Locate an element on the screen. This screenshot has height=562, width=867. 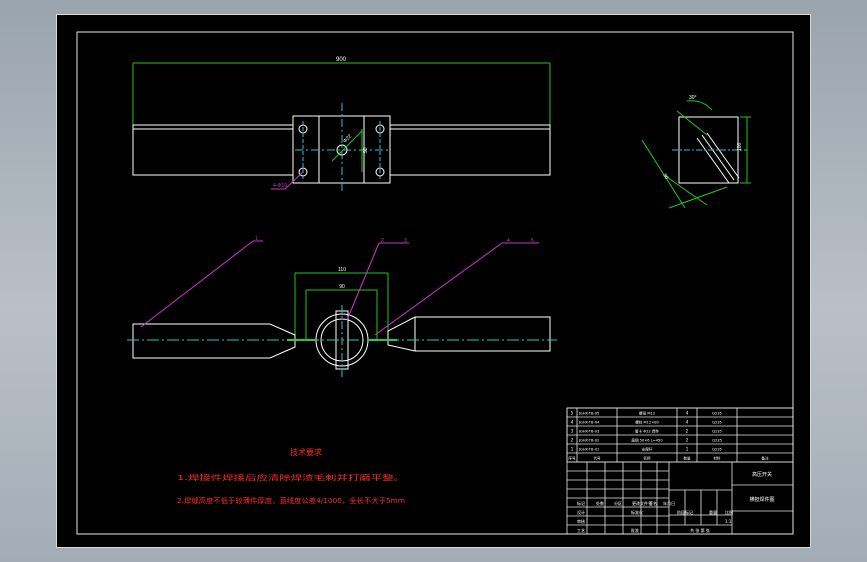
bom-row-name: 螺母 M12 is located at coordinates (647, 413).